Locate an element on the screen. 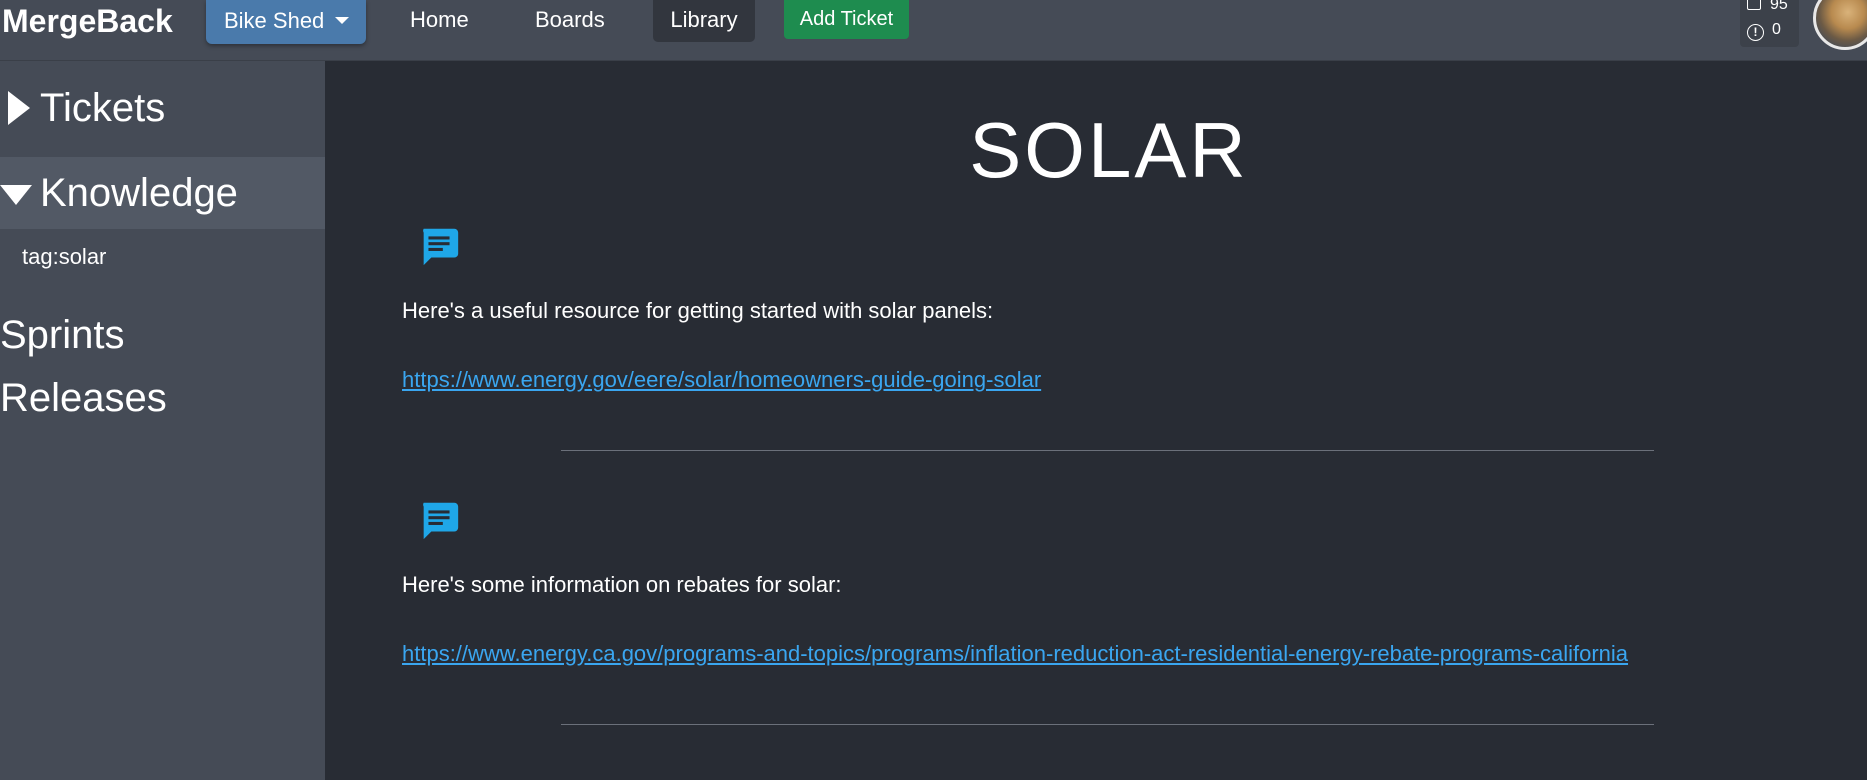  alert-count-row: ! 0 is located at coordinates (1764, 30).